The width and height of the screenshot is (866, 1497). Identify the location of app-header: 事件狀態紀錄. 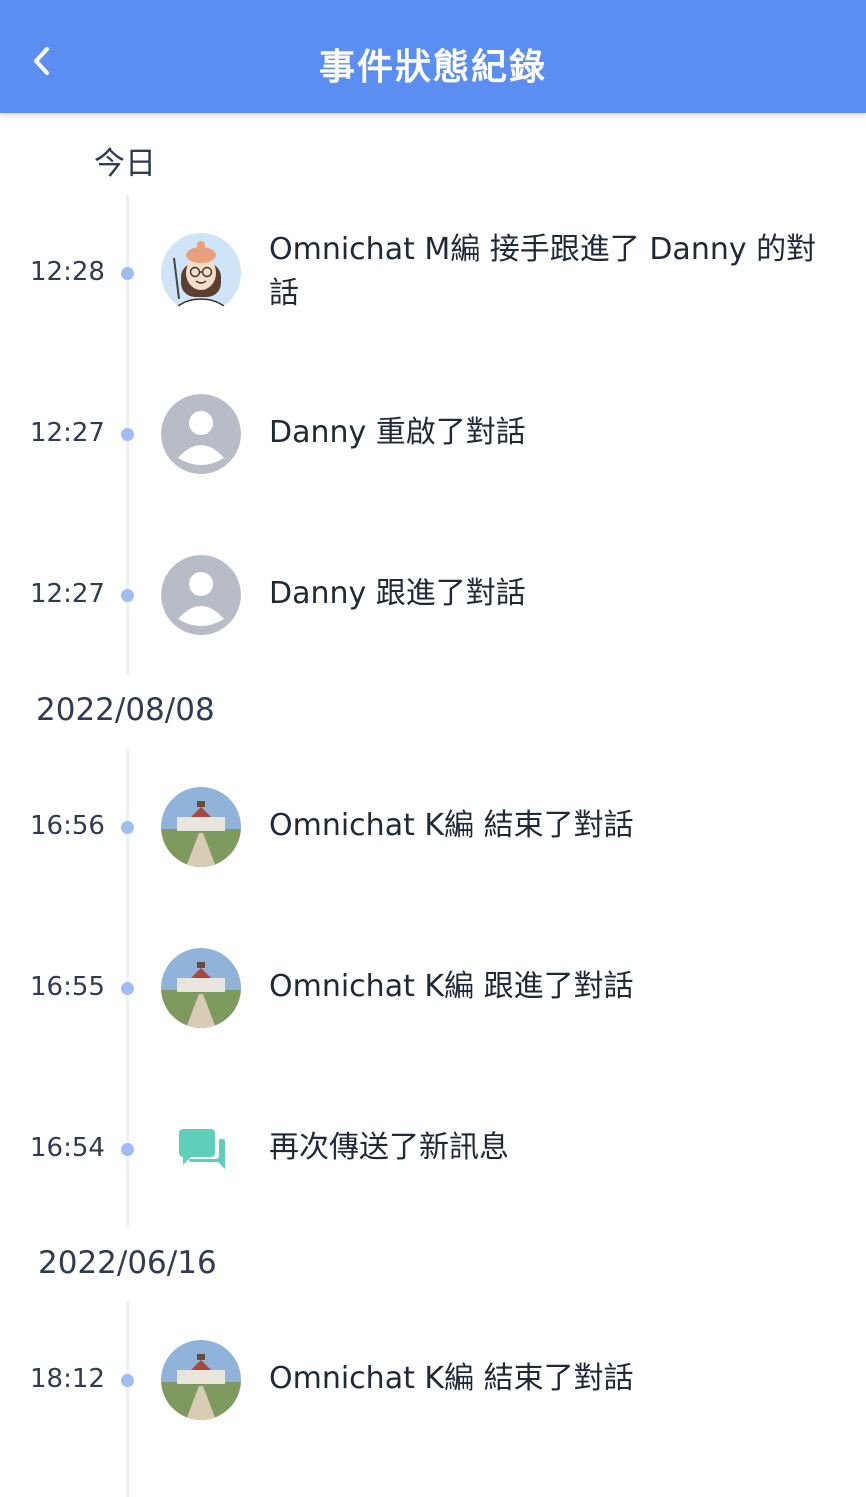
(433, 56).